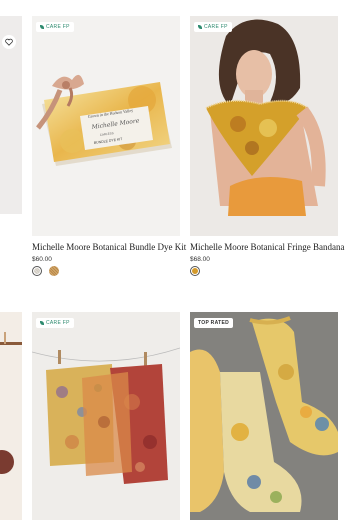 The height and width of the screenshot is (520, 358). Describe the element at coordinates (200, 259) in the screenshot. I see `product-price: $68.00` at that location.